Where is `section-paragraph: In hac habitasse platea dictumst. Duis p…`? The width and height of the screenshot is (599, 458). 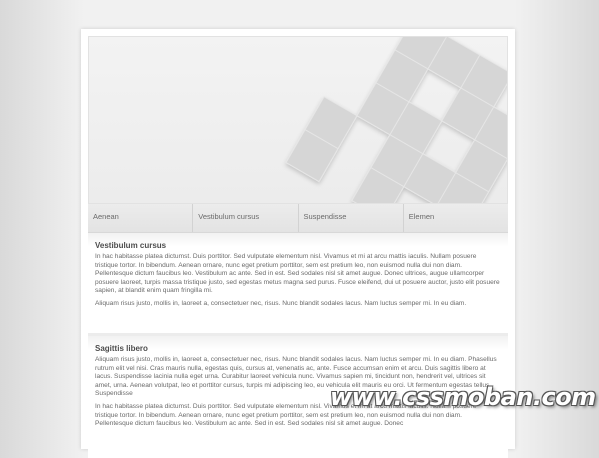 section-paragraph: In hac habitasse platea dictumst. Duis p… is located at coordinates (297, 274).